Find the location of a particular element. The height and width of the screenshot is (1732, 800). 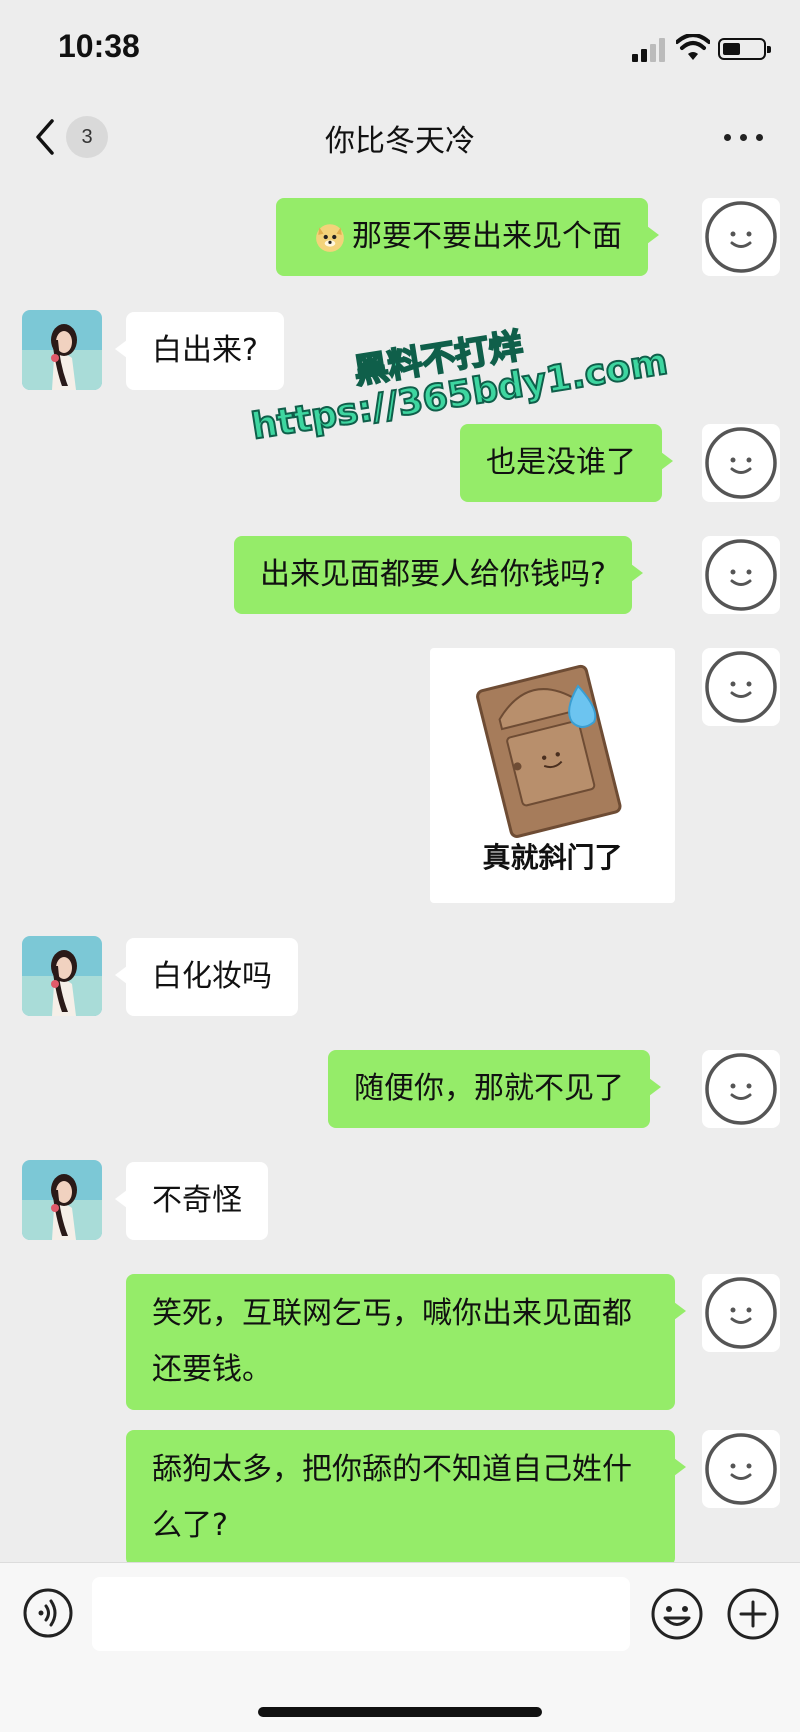

chat-header: 3 你比冬天冷 is located at coordinates (400, 138).